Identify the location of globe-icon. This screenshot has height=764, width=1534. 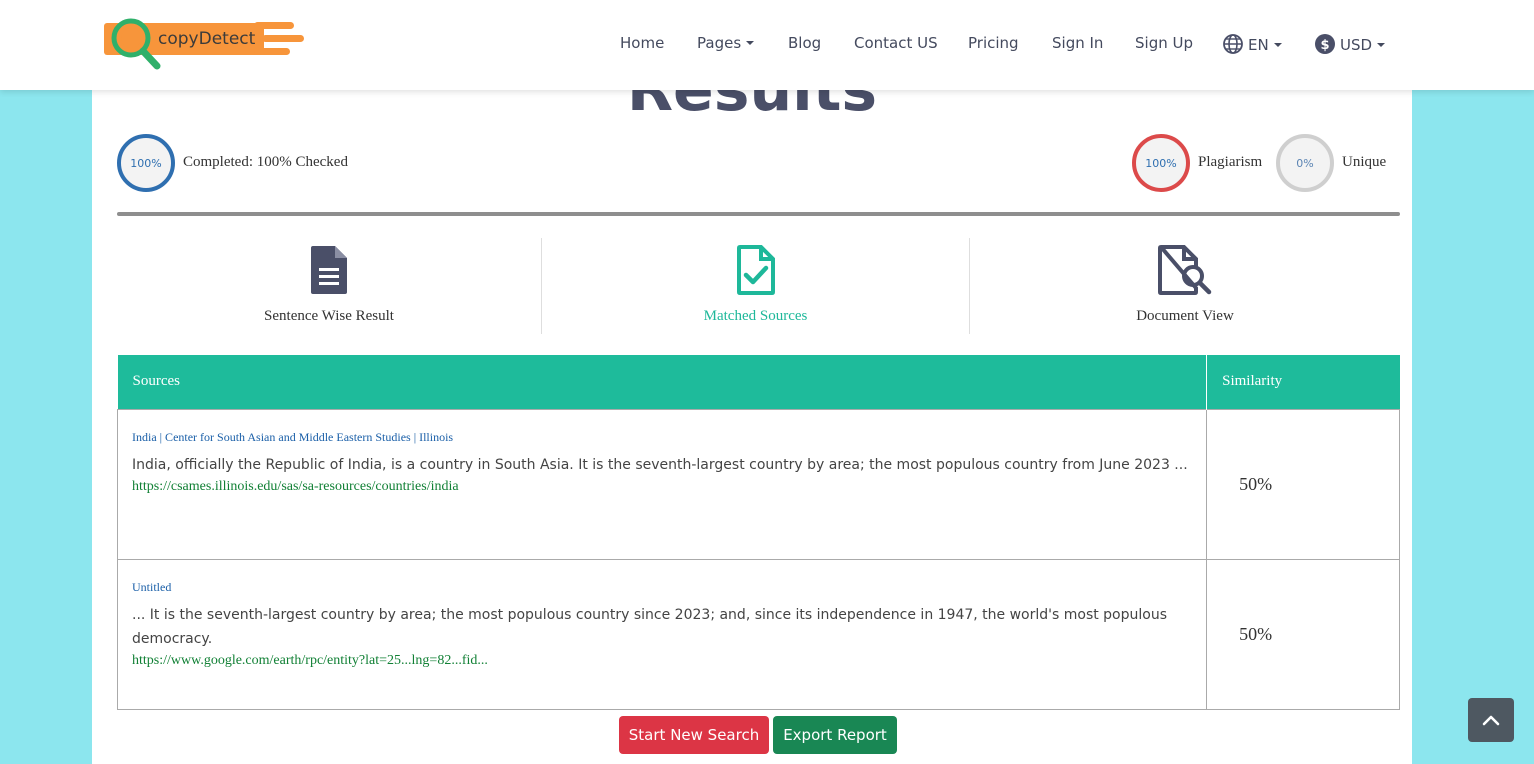
(1233, 44).